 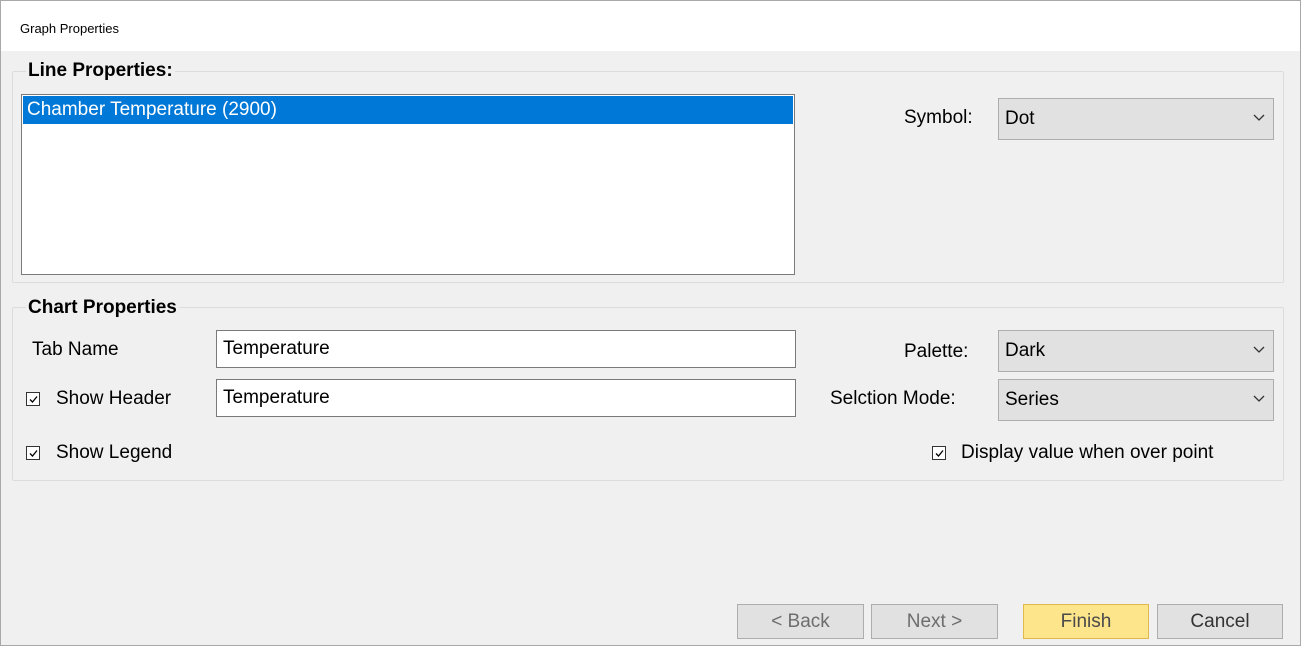 What do you see at coordinates (800, 621) in the screenshot?
I see `back-button: < Back` at bounding box center [800, 621].